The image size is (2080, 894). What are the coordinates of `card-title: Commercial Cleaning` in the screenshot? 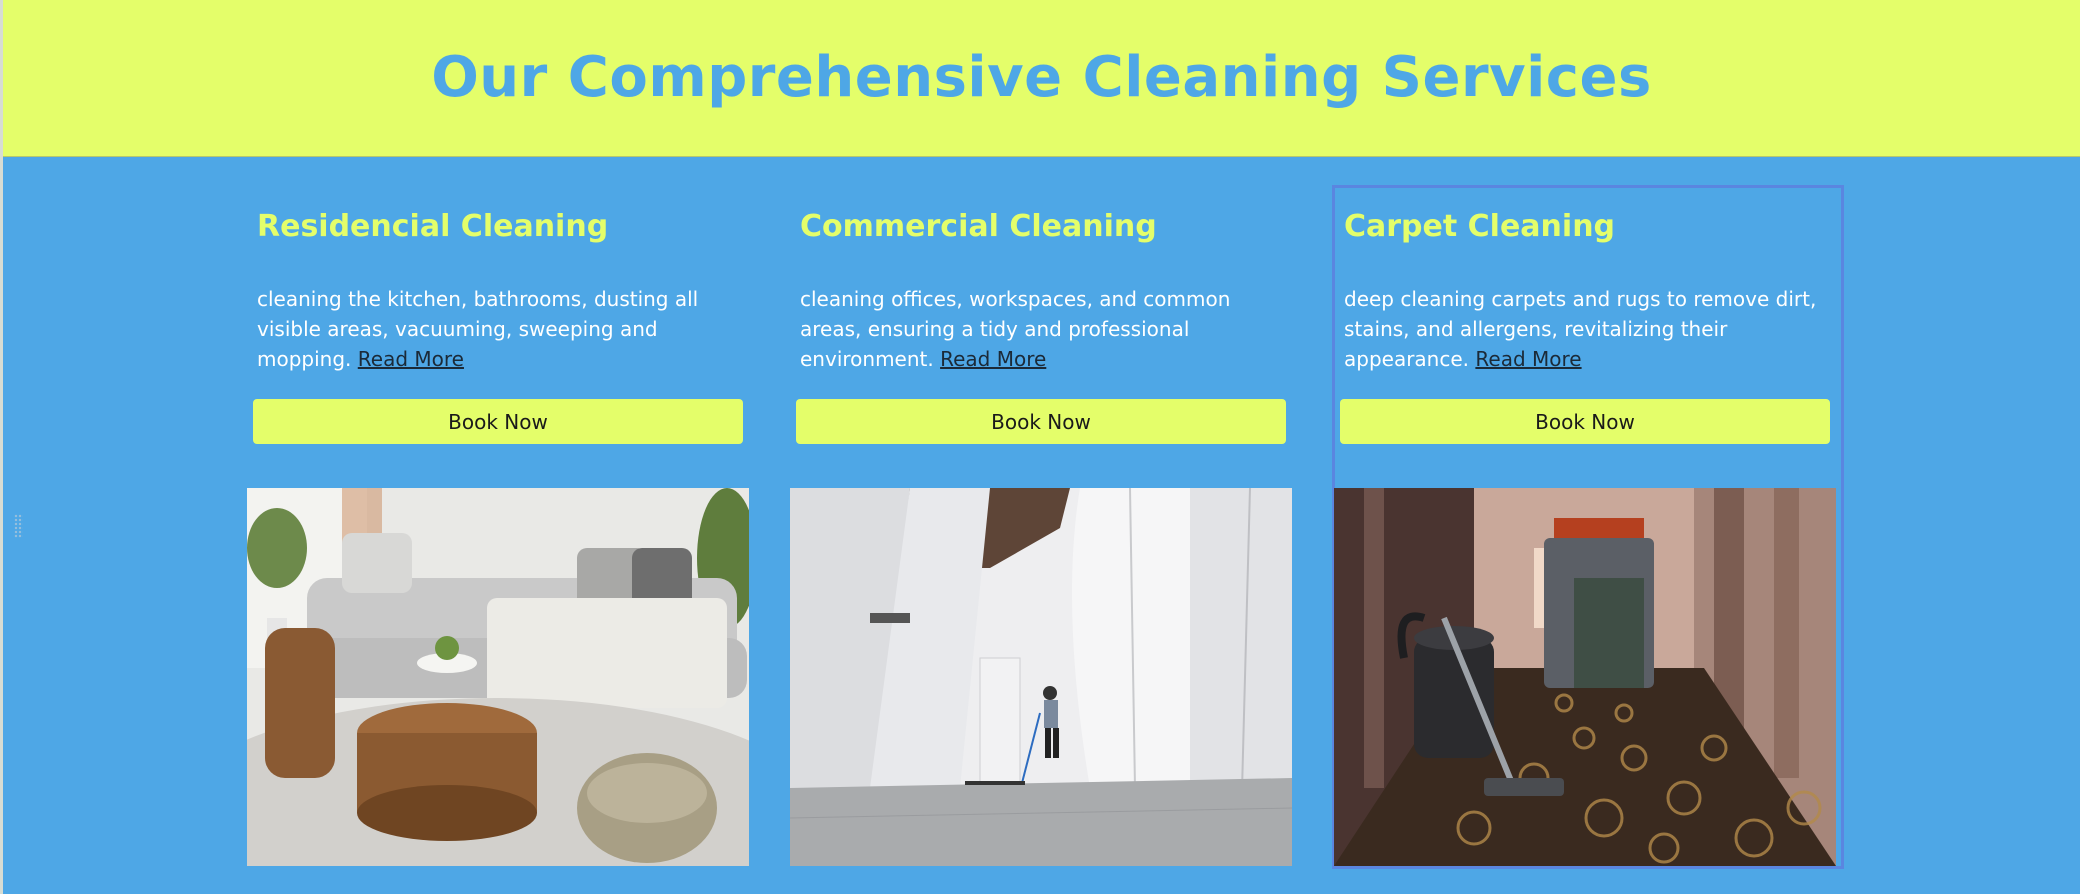 It's located at (978, 226).